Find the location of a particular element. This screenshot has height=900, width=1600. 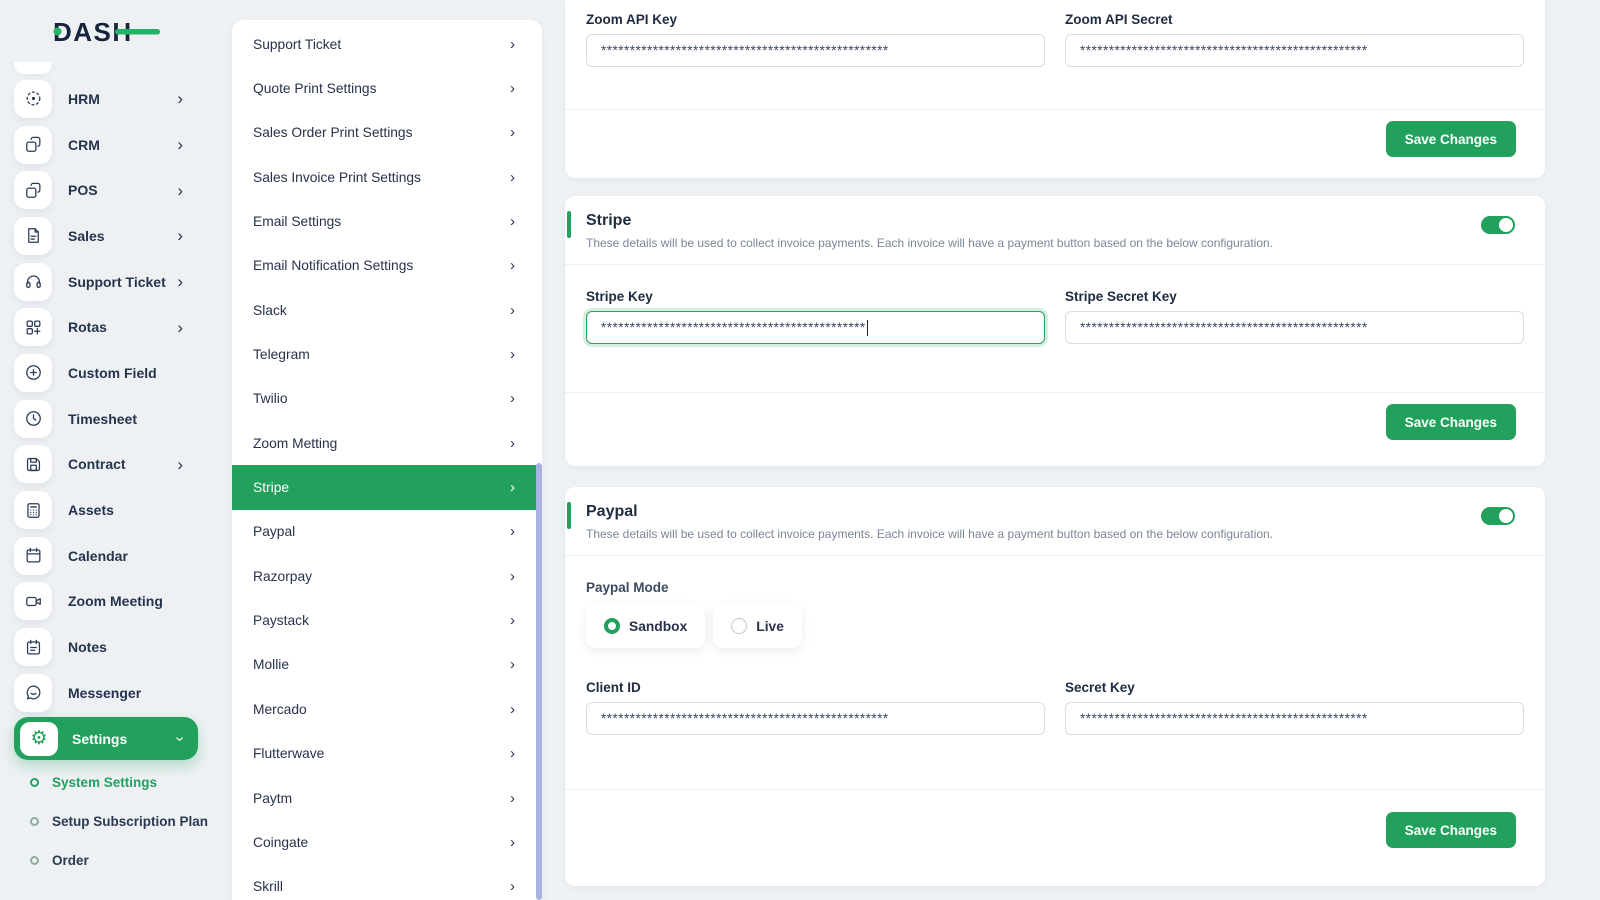

pos-icon is located at coordinates (33, 190).